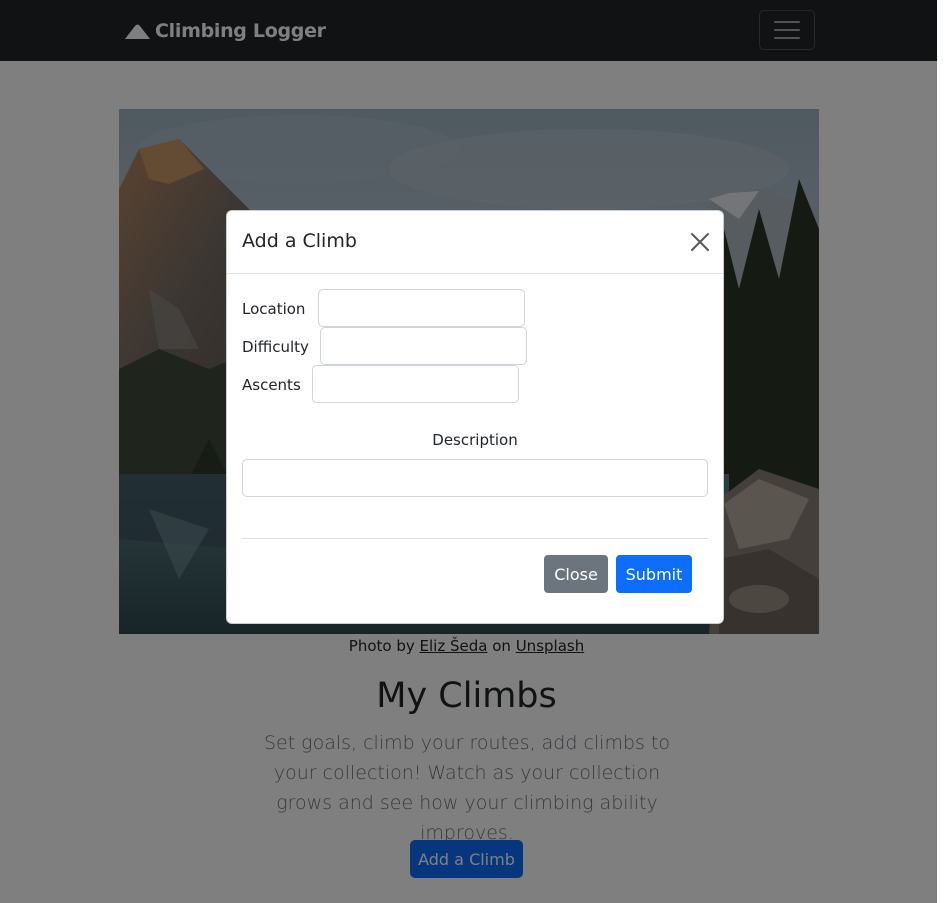  I want to click on close-icon, so click(700, 242).